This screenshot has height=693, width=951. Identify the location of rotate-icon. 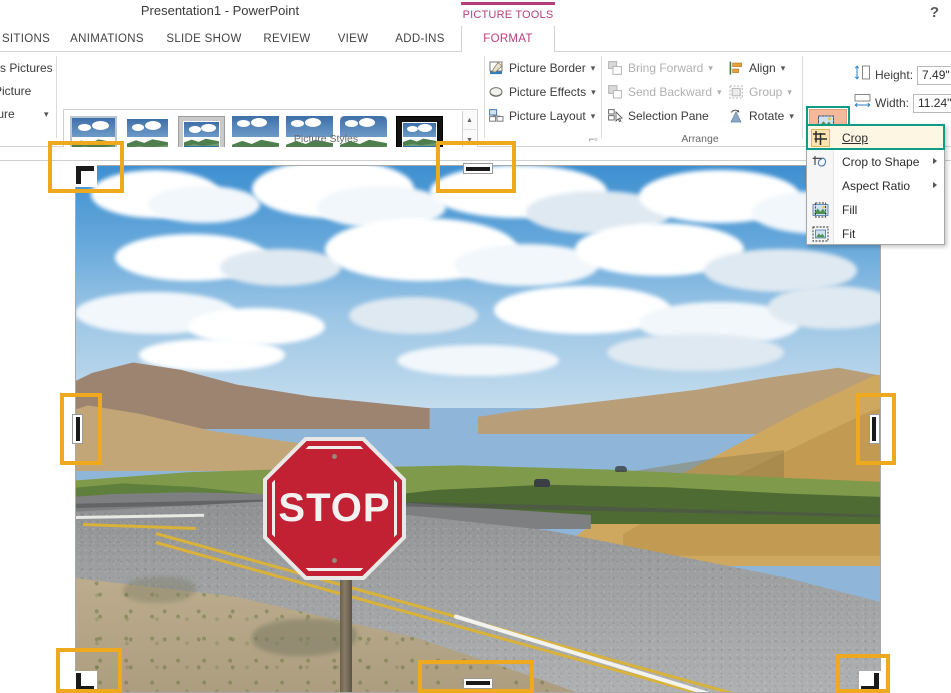
(736, 116).